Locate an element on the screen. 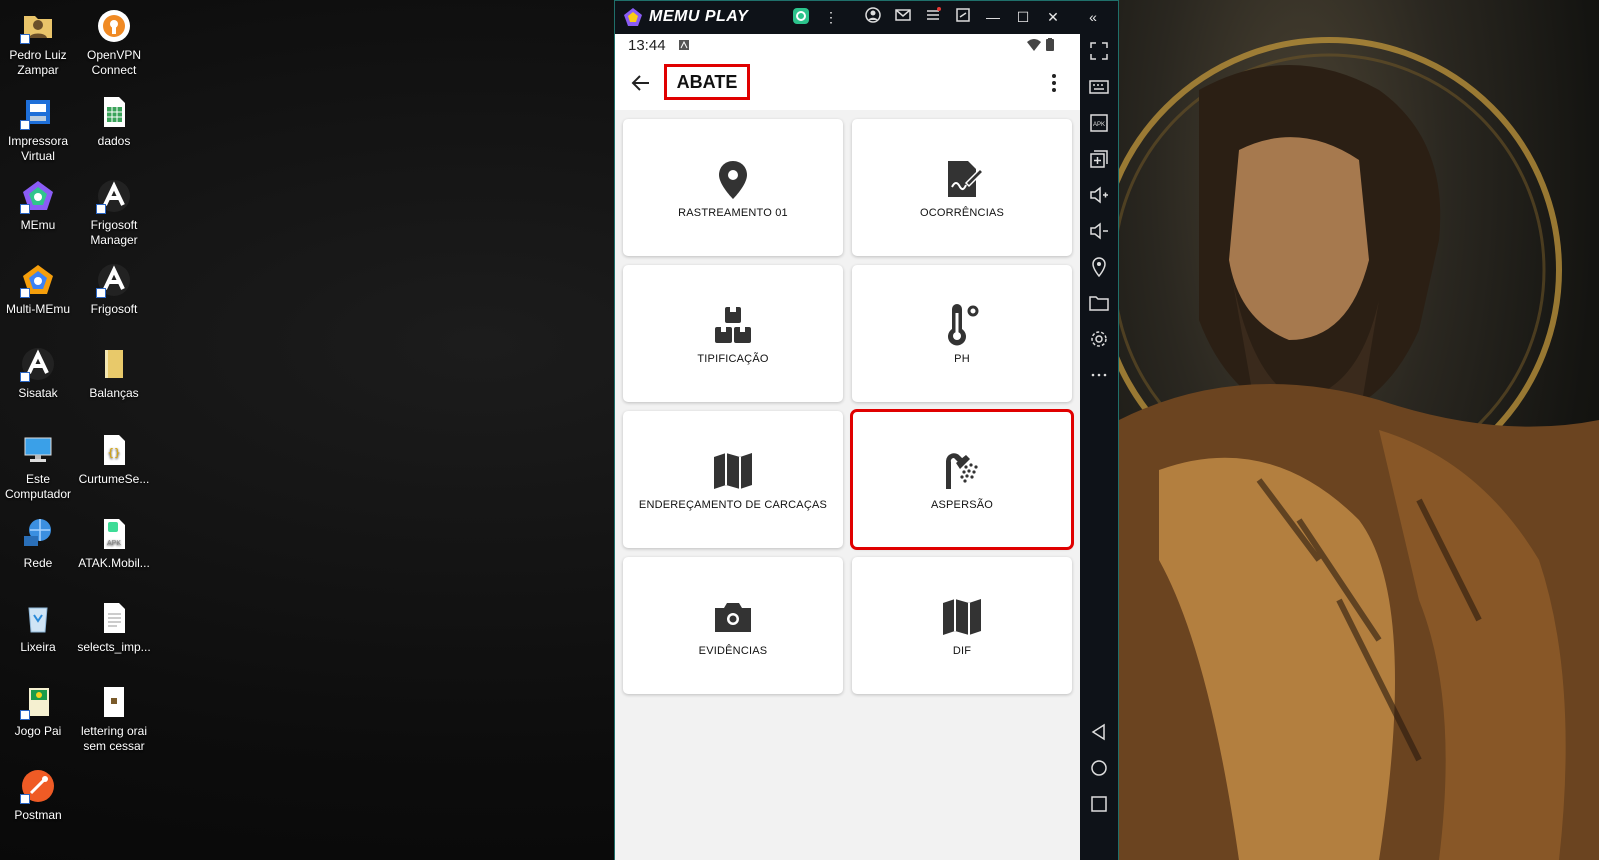  overflow-menu-icon is located at coordinates (1054, 83).